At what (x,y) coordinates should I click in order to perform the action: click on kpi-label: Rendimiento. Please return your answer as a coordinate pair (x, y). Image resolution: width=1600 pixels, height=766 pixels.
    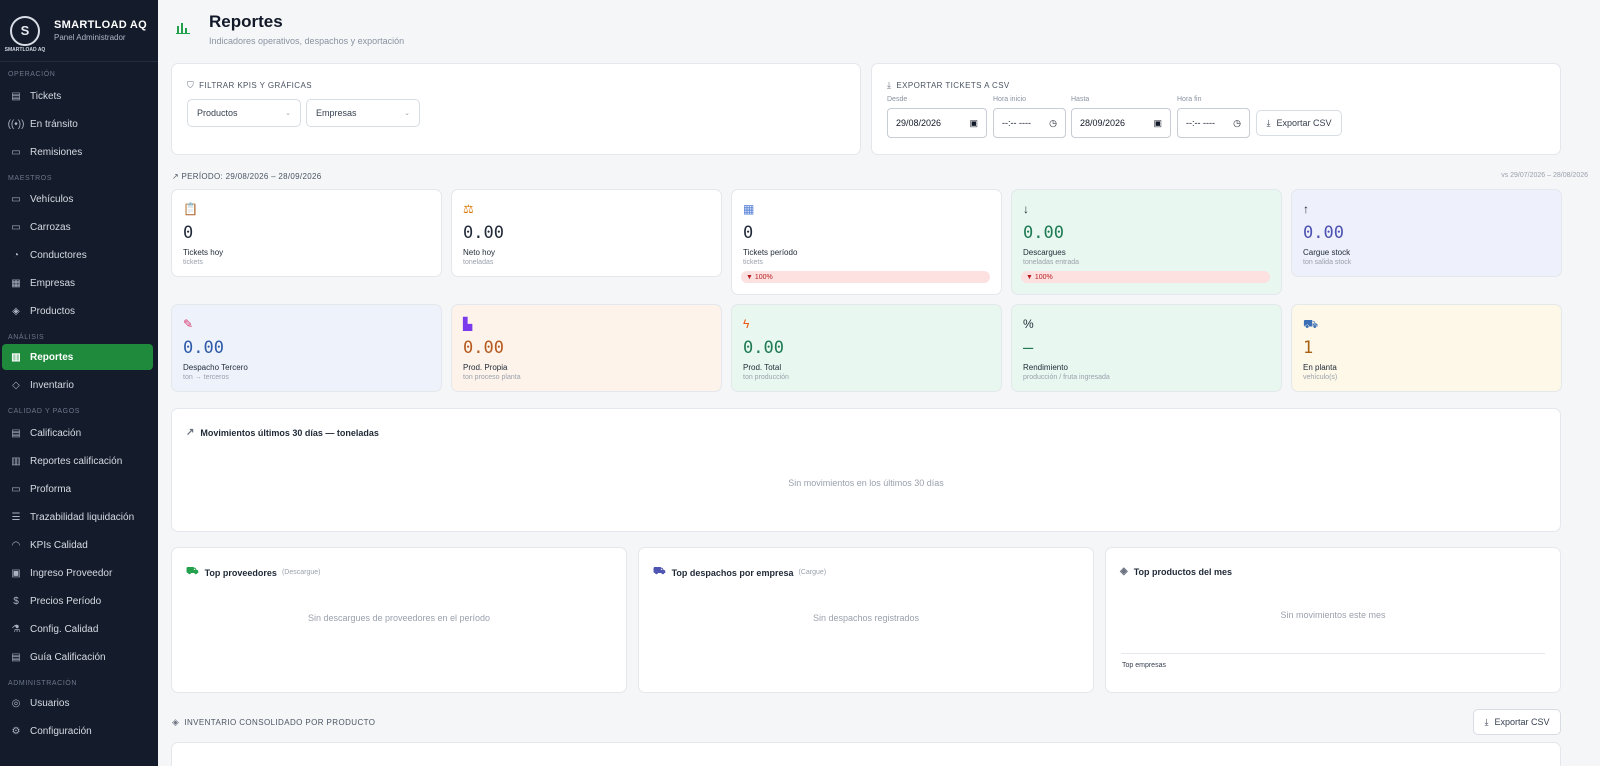
    Looking at the image, I should click on (1045, 367).